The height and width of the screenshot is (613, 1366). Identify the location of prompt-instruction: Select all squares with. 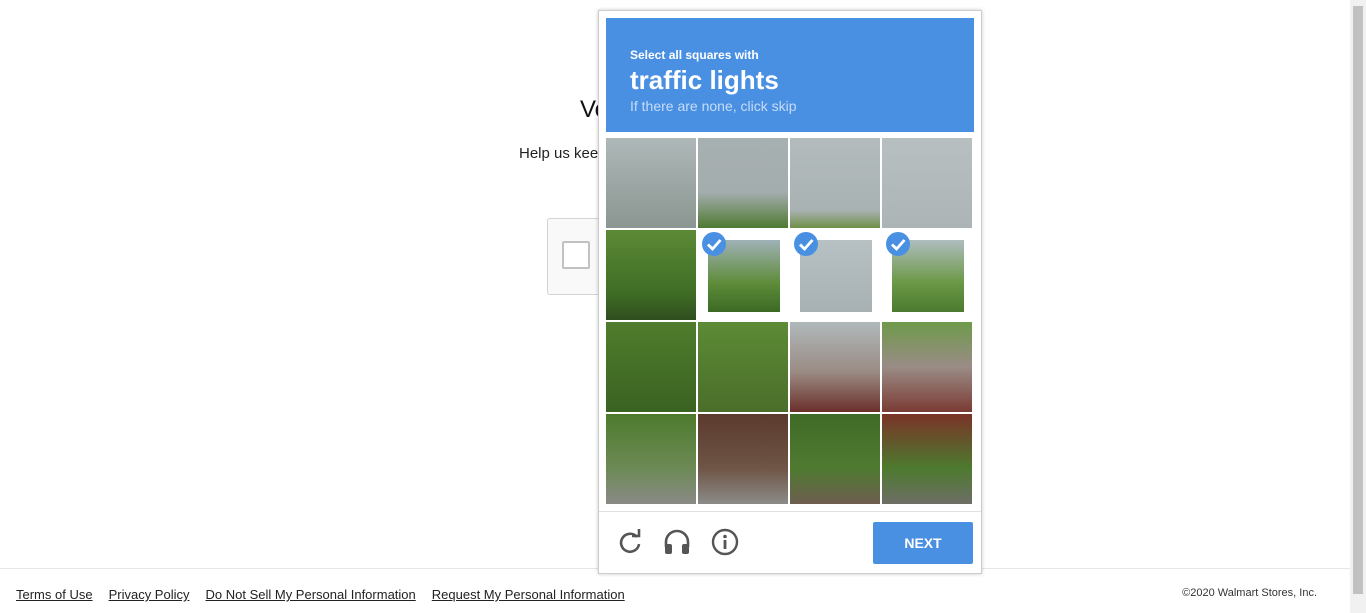
(694, 55).